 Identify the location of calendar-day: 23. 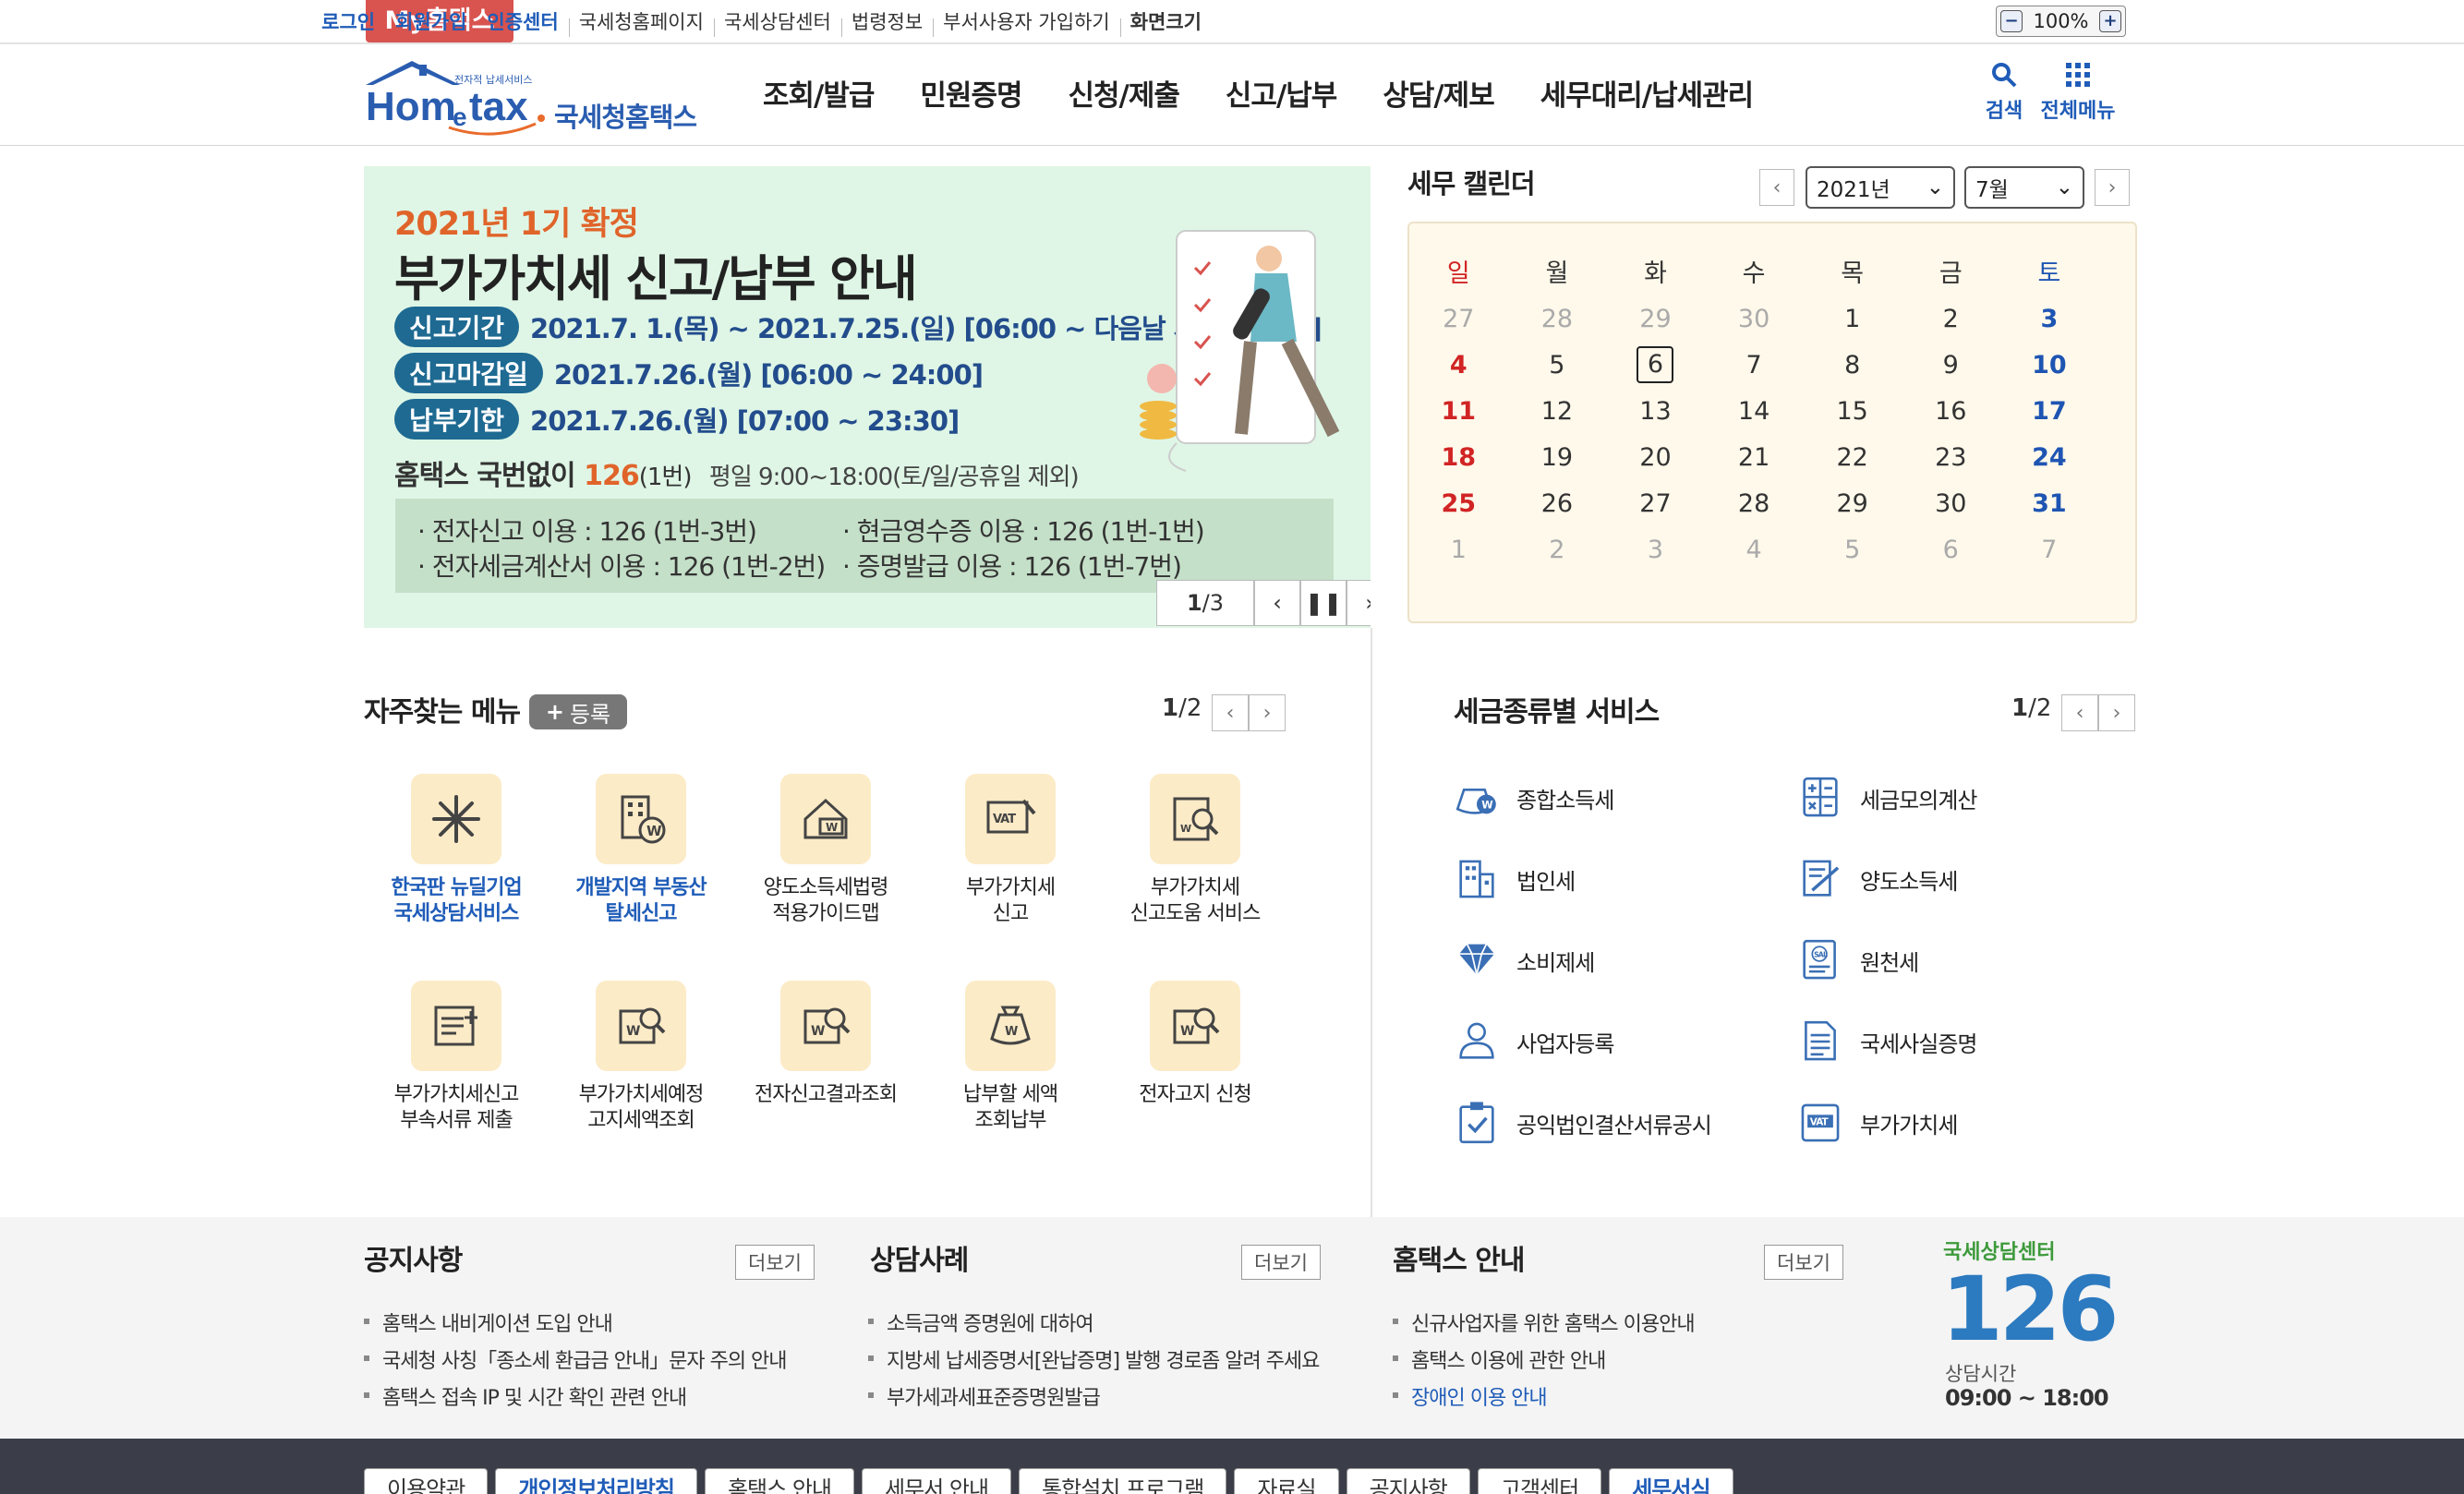
(1951, 457).